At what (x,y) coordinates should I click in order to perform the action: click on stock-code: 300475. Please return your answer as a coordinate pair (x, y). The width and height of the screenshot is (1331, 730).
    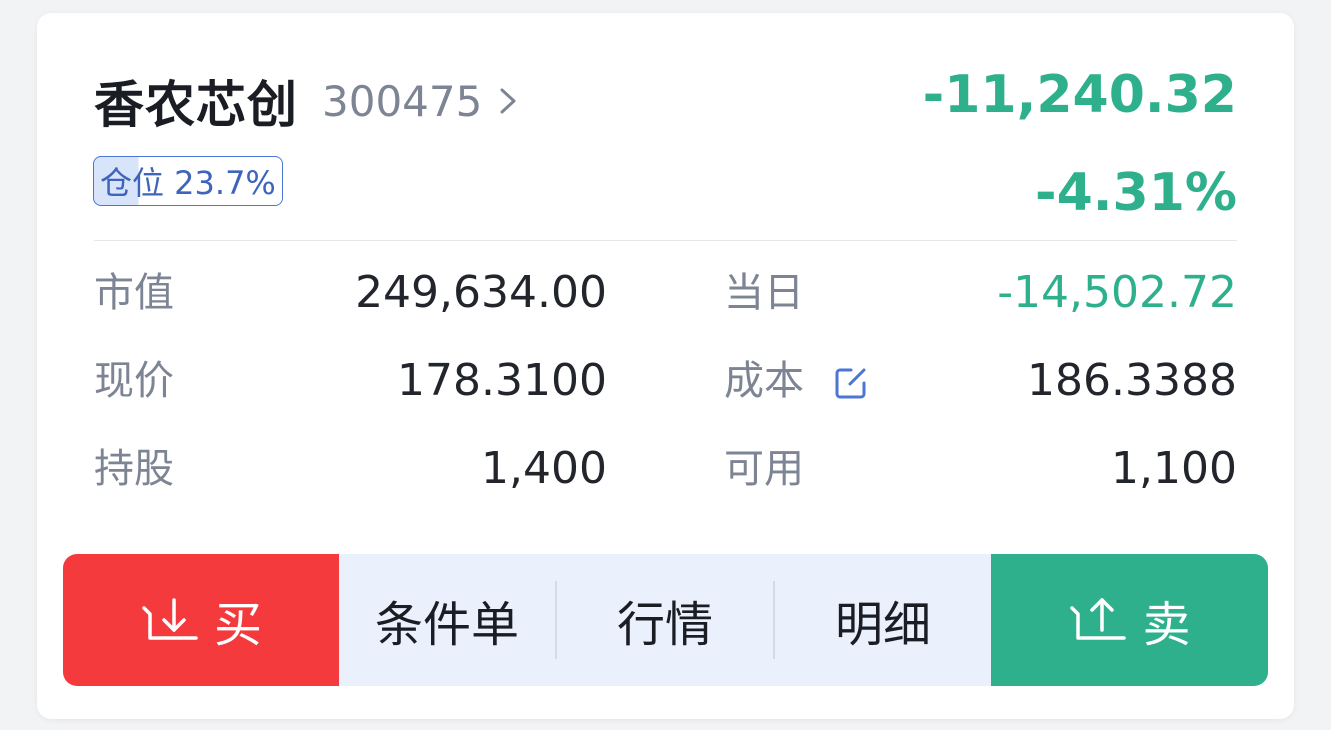
    Looking at the image, I should click on (402, 101).